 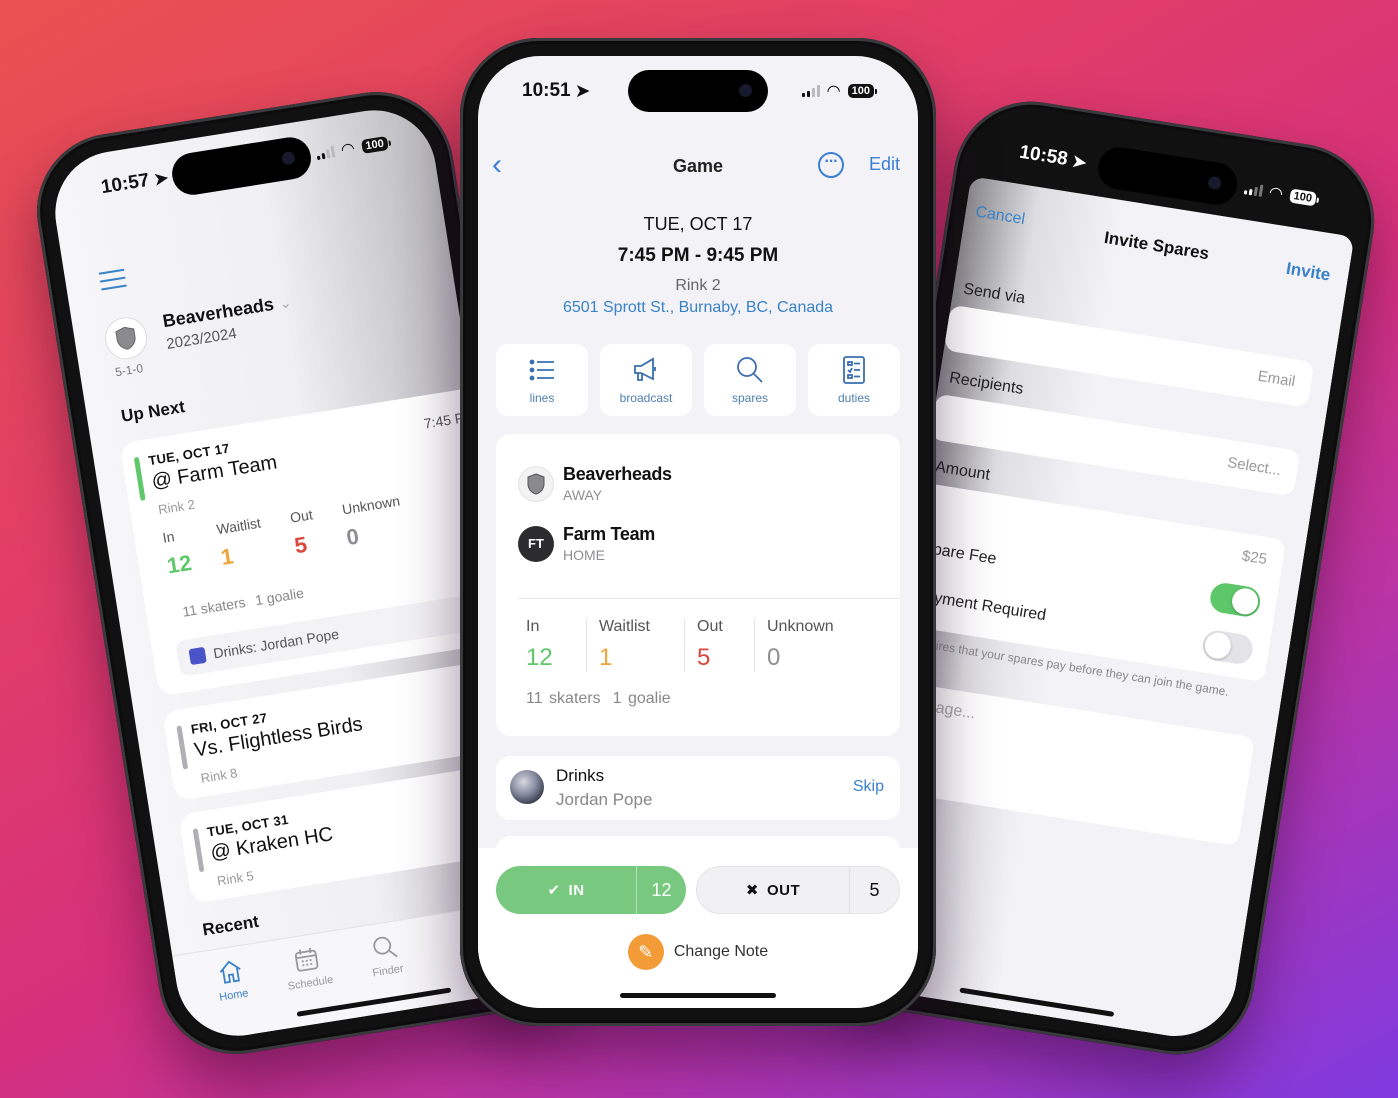 I want to click on ellipsis-circle-icon: ···, so click(x=831, y=165).